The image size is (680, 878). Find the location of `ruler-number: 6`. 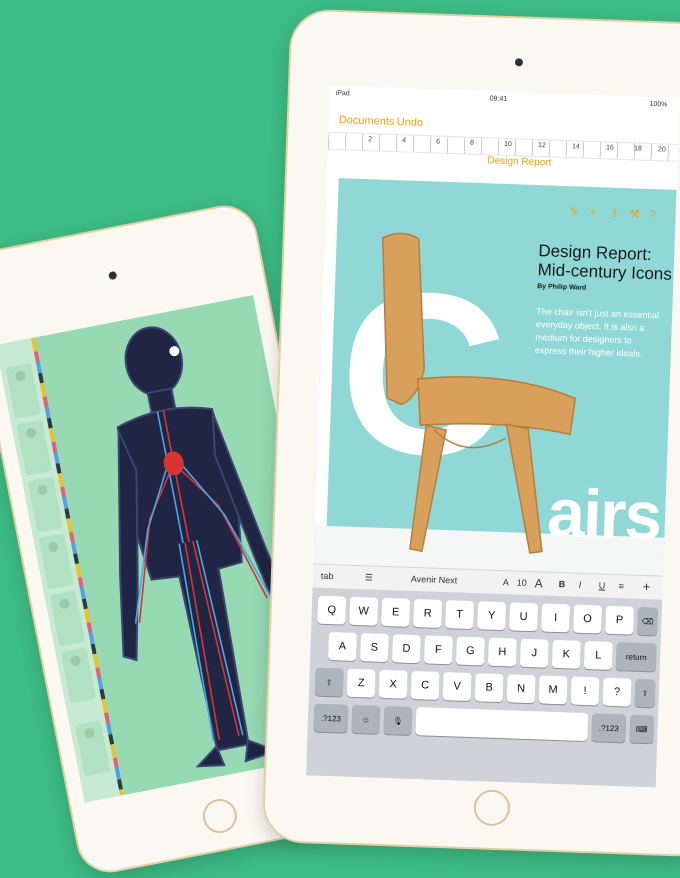

ruler-number: 6 is located at coordinates (438, 142).